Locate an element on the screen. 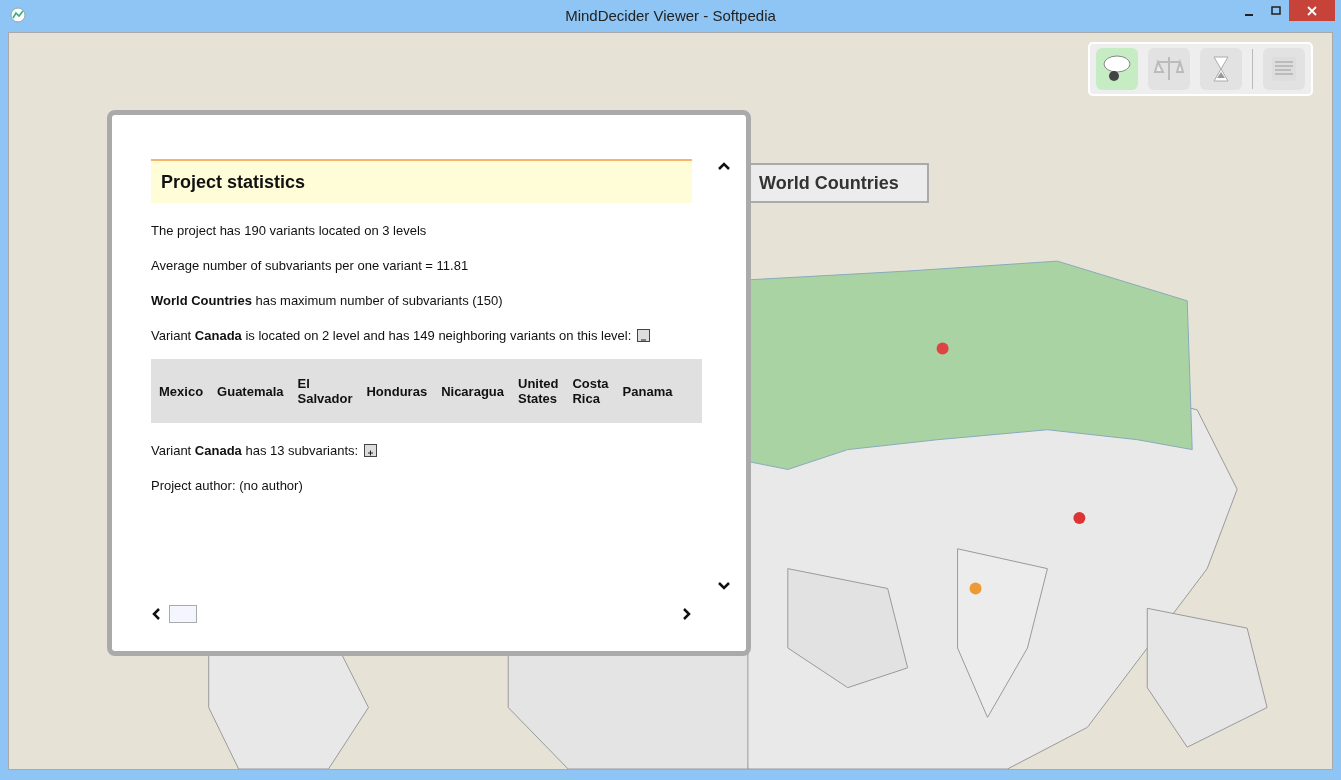 The image size is (1341, 780). neighbor-cell: Nicaragua is located at coordinates (472, 391).